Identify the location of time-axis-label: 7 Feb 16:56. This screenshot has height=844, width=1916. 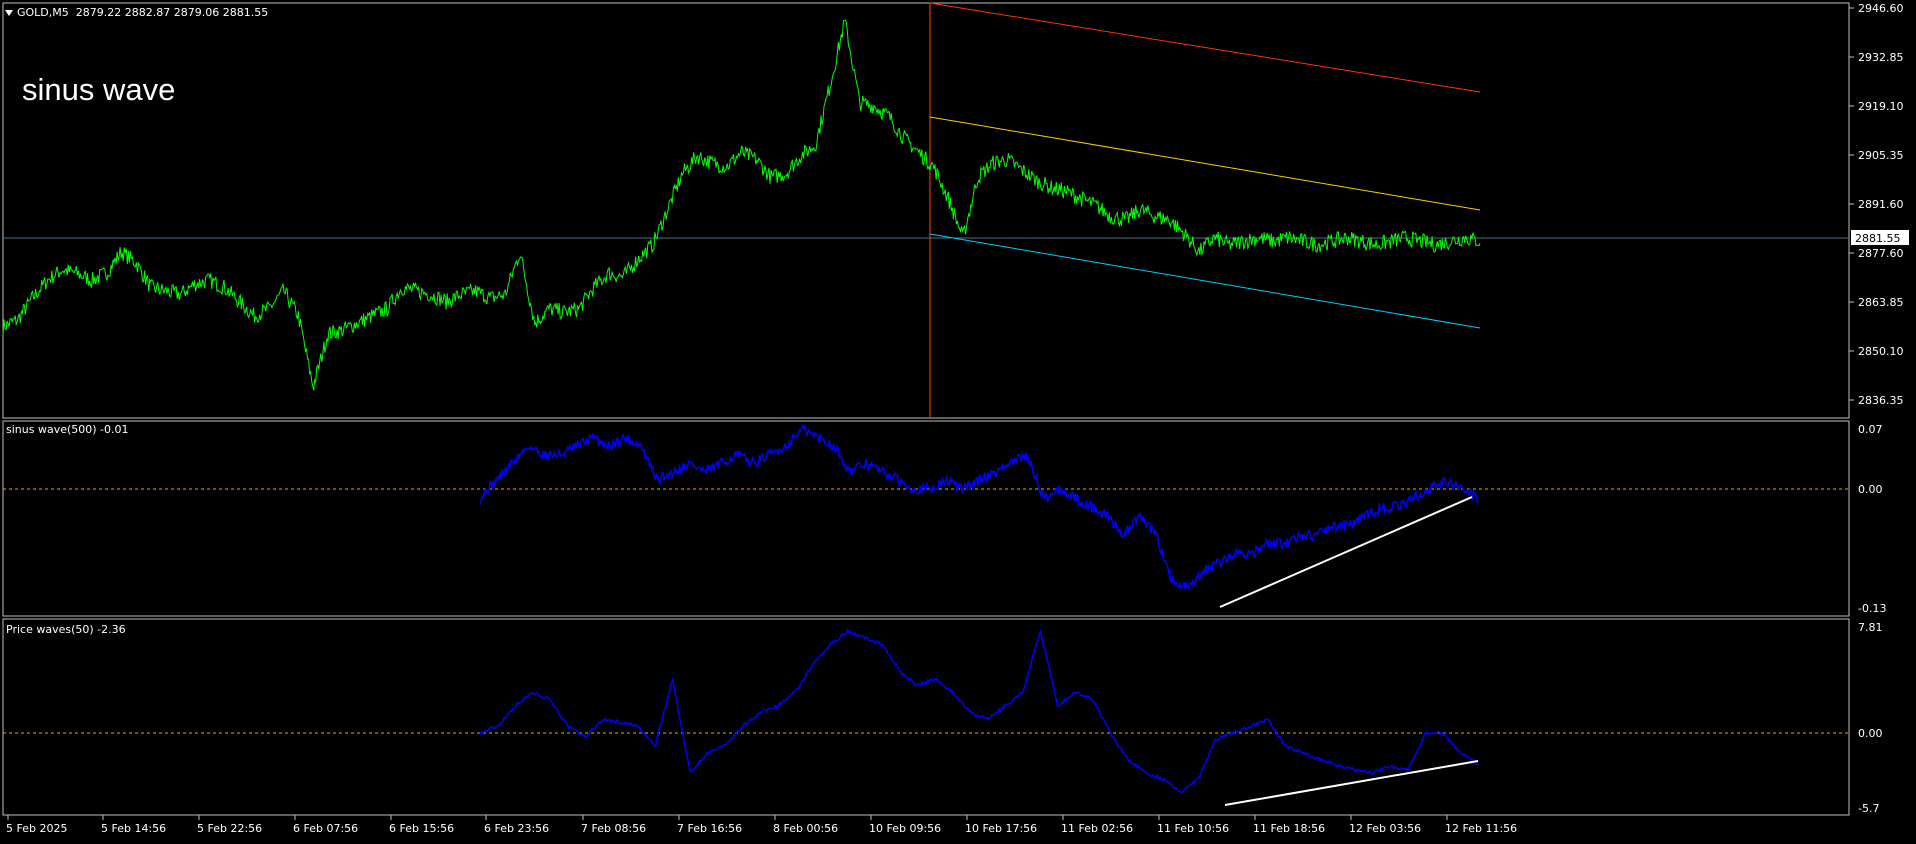
(709, 828).